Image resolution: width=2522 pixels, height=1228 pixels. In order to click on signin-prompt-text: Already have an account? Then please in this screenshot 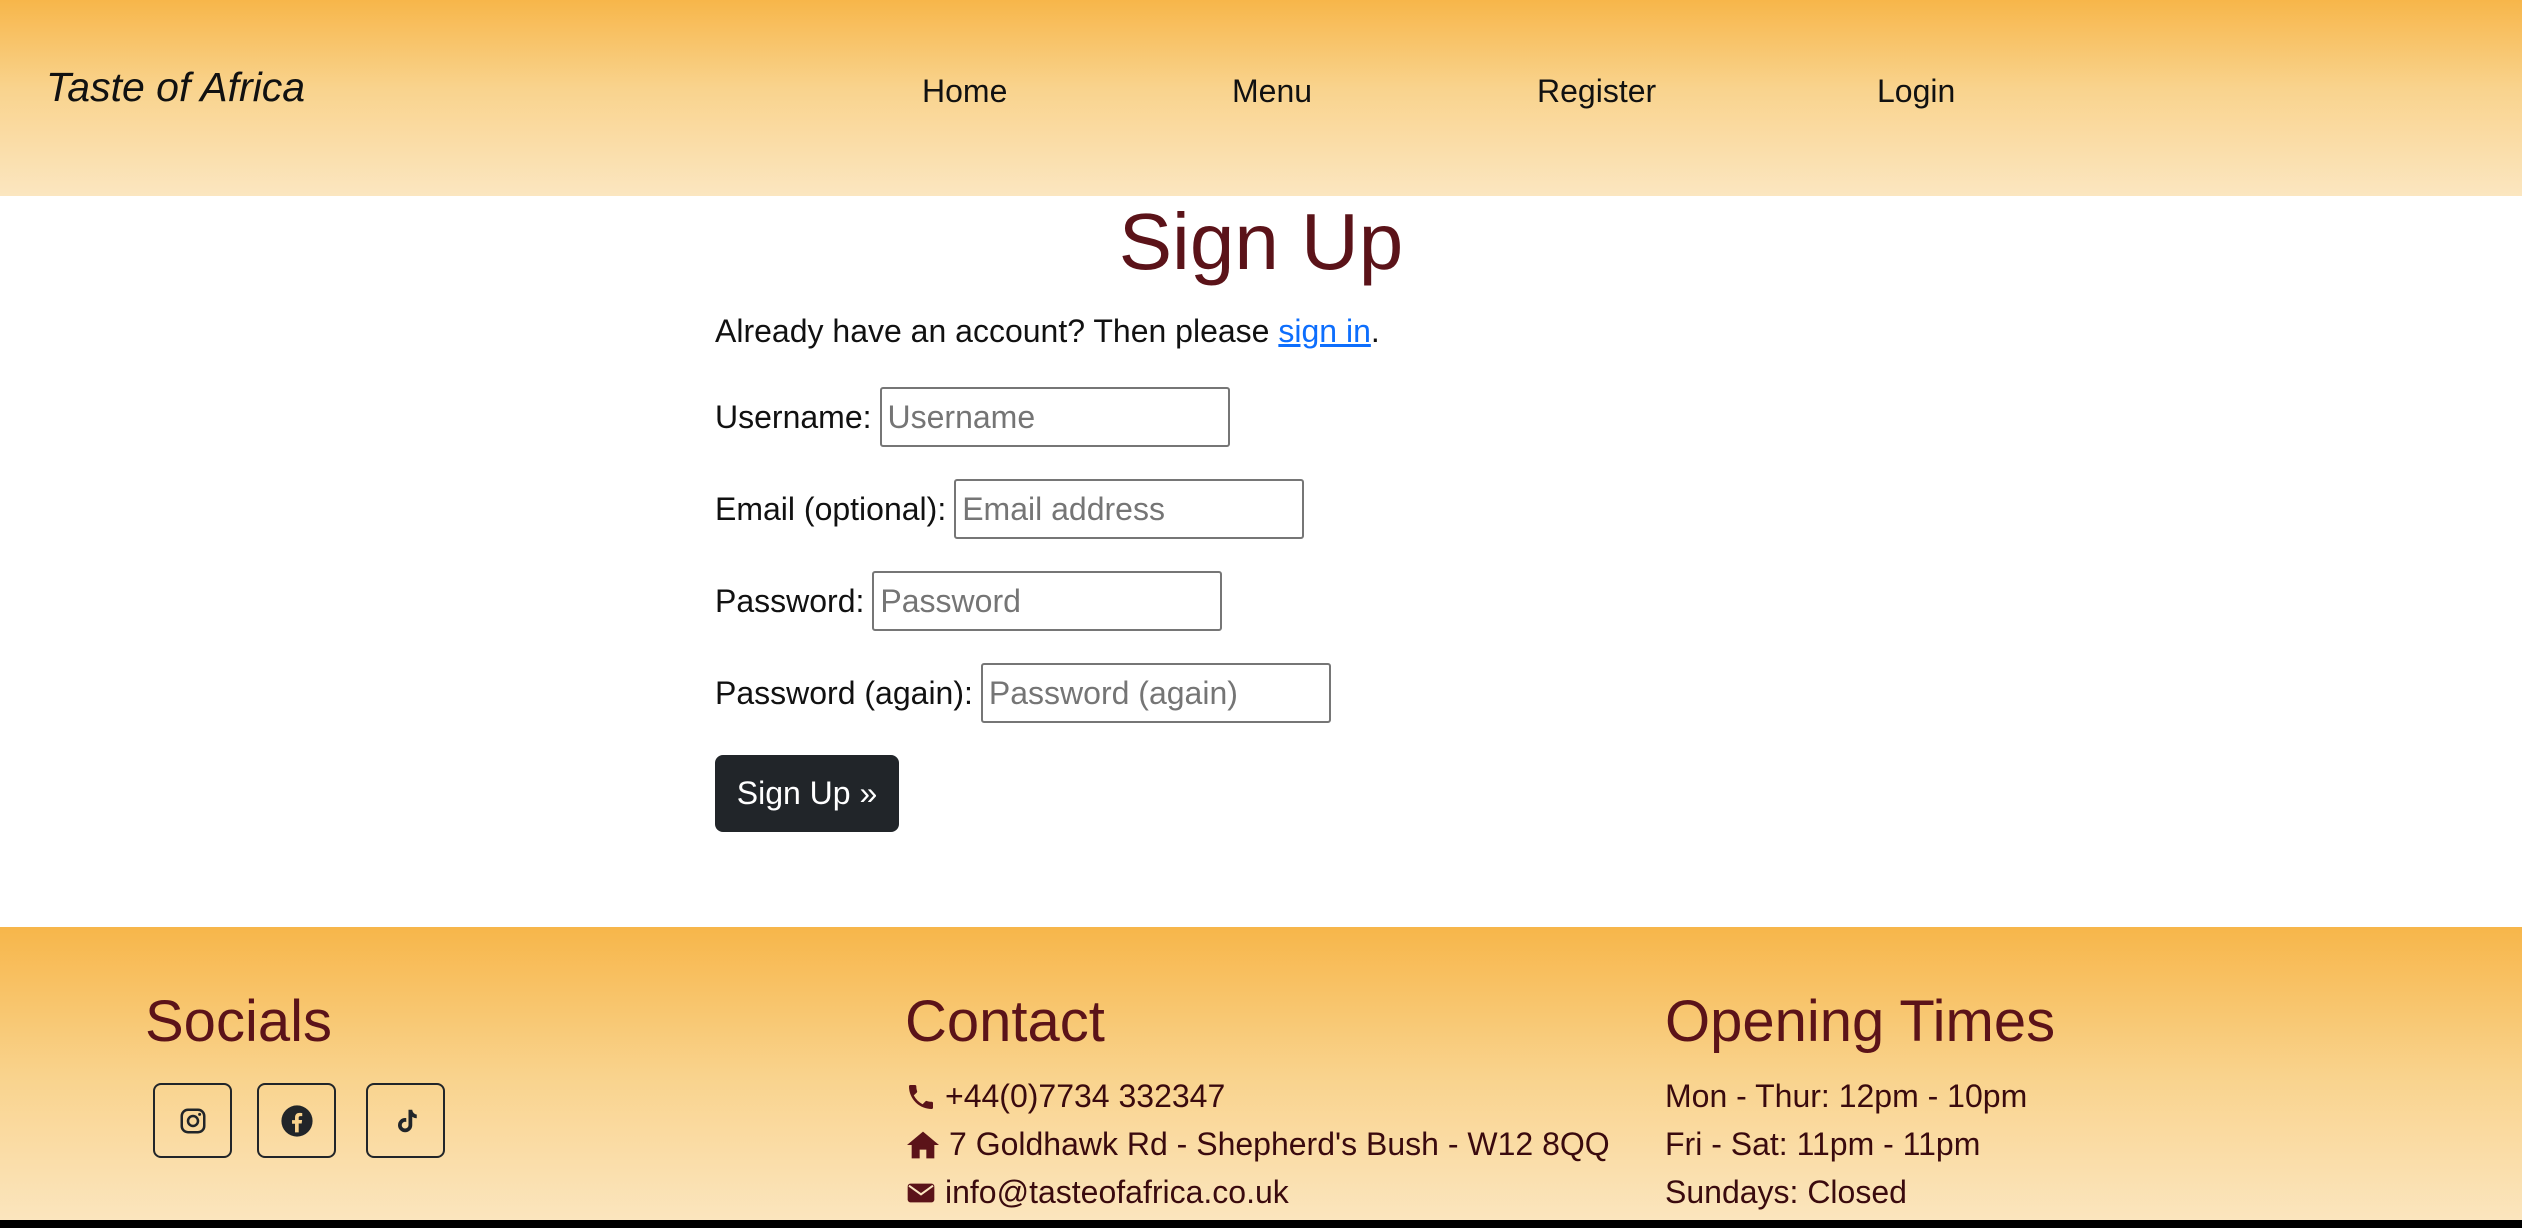, I will do `click(997, 331)`.